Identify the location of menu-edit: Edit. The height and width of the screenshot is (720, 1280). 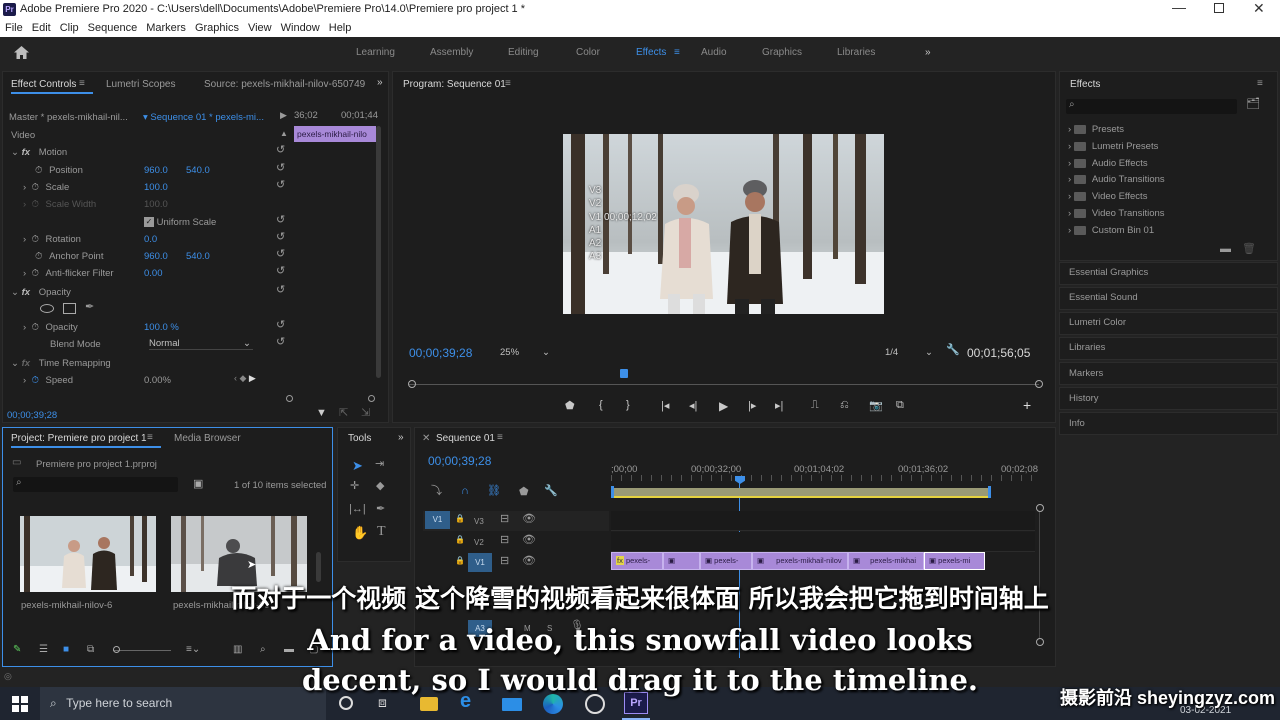
(41, 28).